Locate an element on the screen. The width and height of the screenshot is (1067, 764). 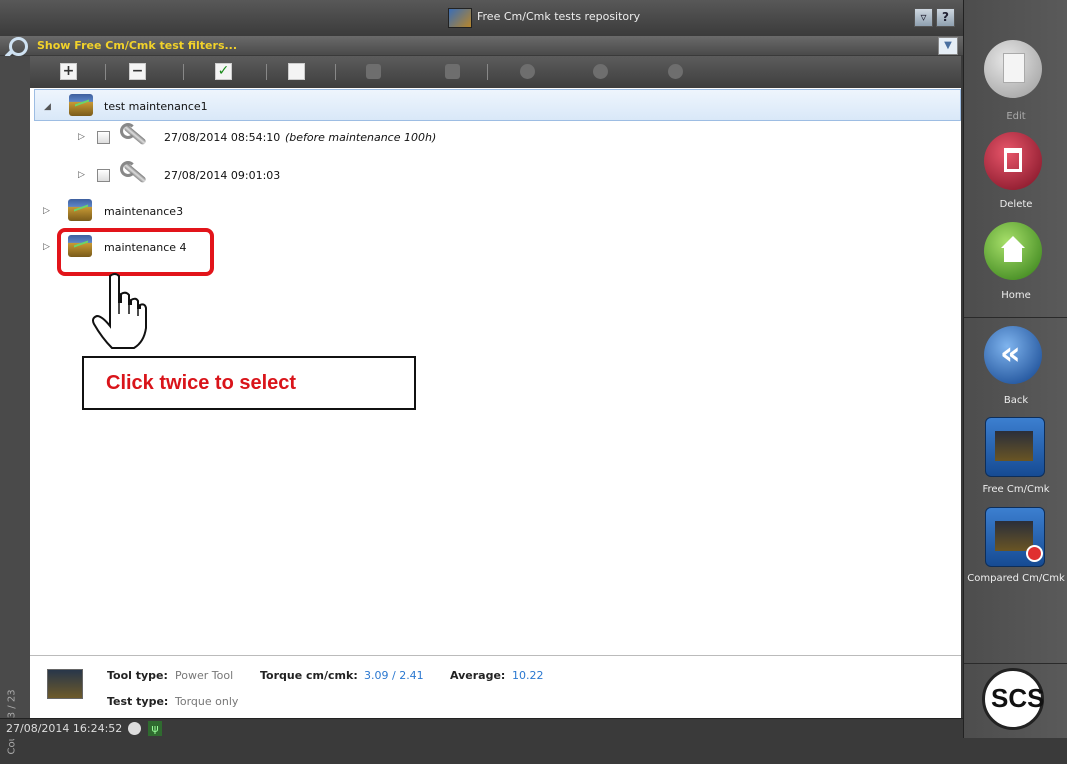
title-bar: Free Cm/Cmk tests repository ▿ ? is located at coordinates (481, 18).